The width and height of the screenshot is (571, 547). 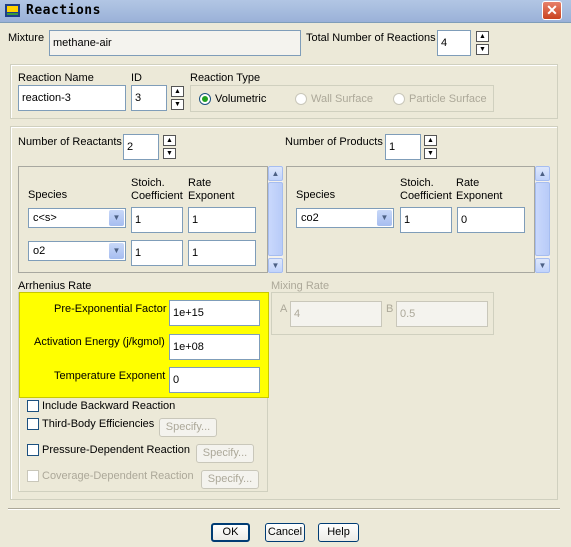 What do you see at coordinates (214, 313) in the screenshot?
I see `pre-exp-input: 1e+15` at bounding box center [214, 313].